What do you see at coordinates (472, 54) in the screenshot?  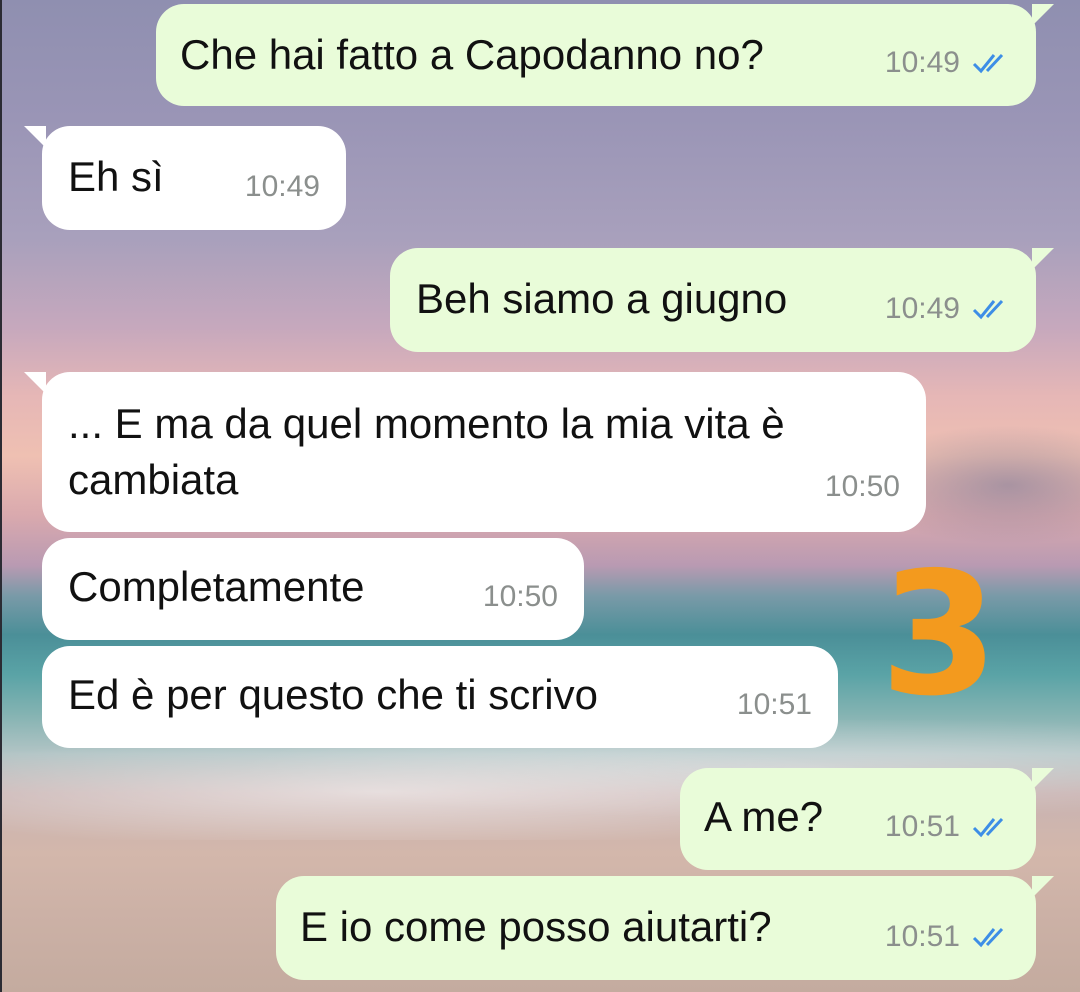 I see `message-text: Che hai fatto a Capodanno no?` at bounding box center [472, 54].